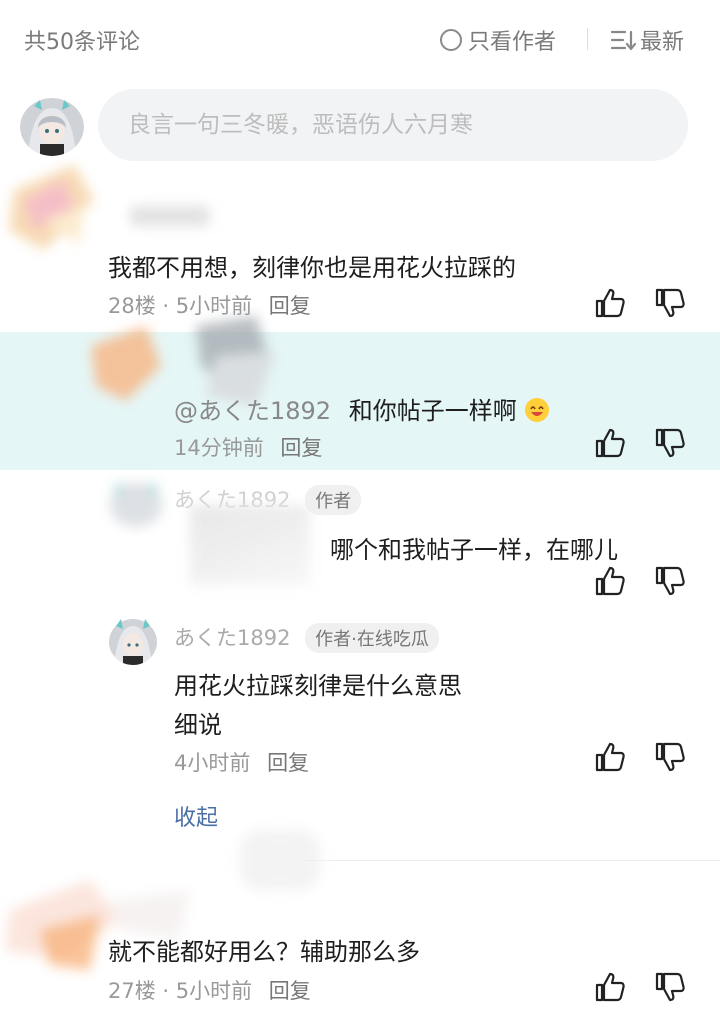  Describe the element at coordinates (662, 42) in the screenshot. I see `sort-label: 最新` at that location.